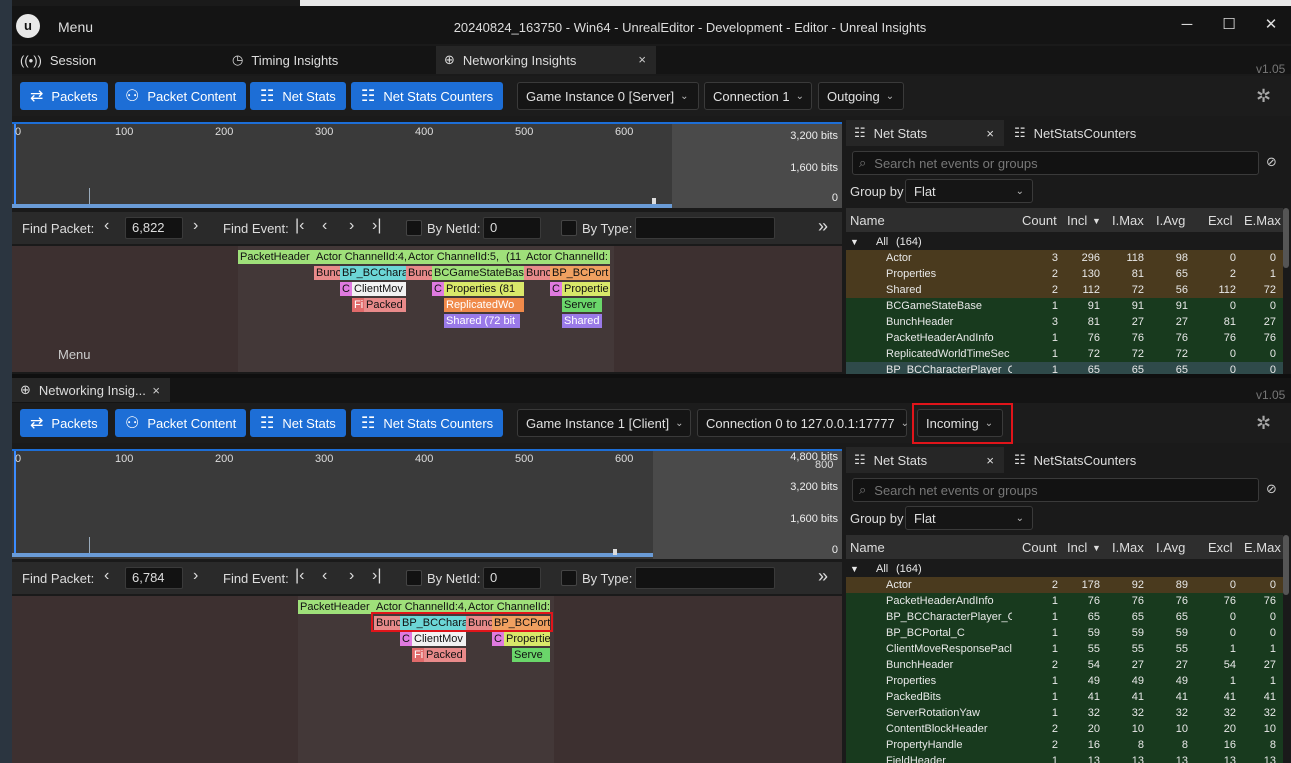 The image size is (1291, 763). Describe the element at coordinates (582, 305) in the screenshot. I see `event-server: Server` at that location.